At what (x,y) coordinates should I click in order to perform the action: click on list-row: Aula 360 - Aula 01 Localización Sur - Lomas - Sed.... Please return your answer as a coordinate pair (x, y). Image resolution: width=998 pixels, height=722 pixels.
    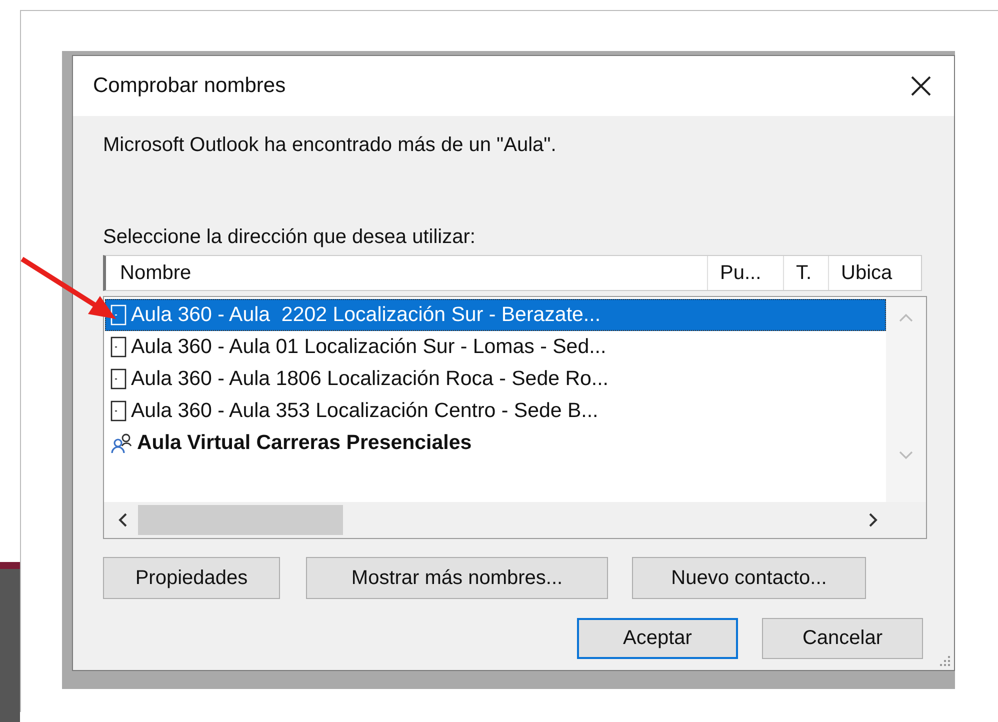
    Looking at the image, I should click on (495, 347).